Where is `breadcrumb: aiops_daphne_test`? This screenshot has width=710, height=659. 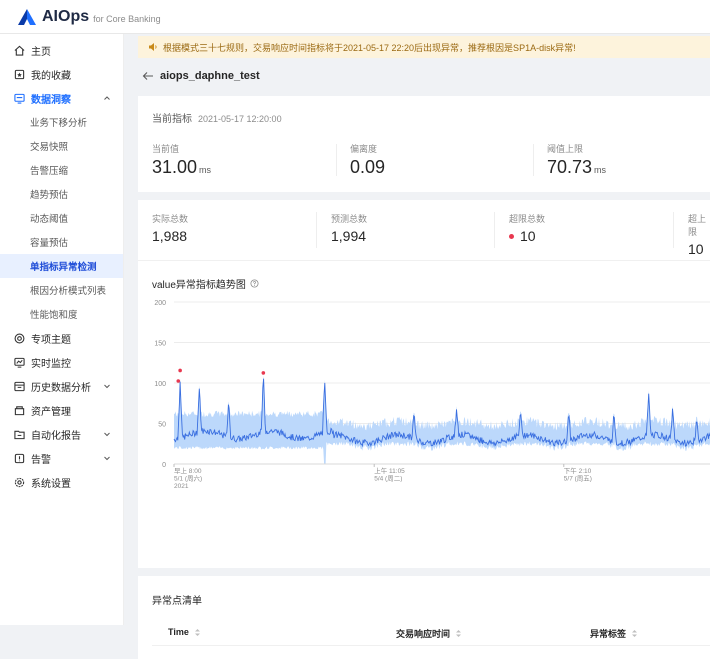 breadcrumb: aiops_daphne_test is located at coordinates (201, 76).